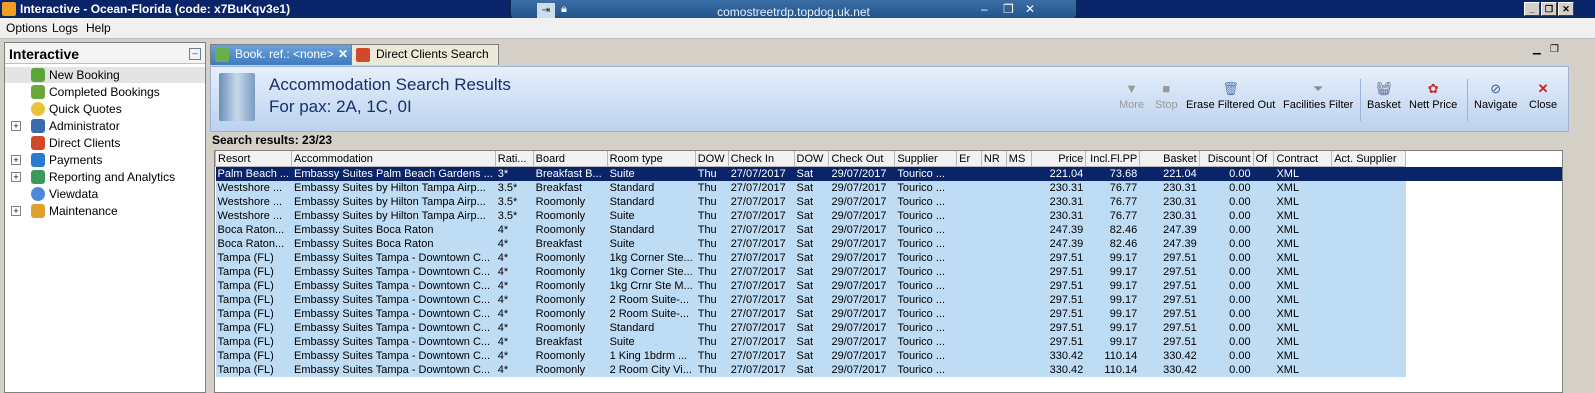 This screenshot has width=1595, height=393. Describe the element at coordinates (425, 54) in the screenshot. I see `tab-direct-clients-search: Direct Clients Search` at that location.